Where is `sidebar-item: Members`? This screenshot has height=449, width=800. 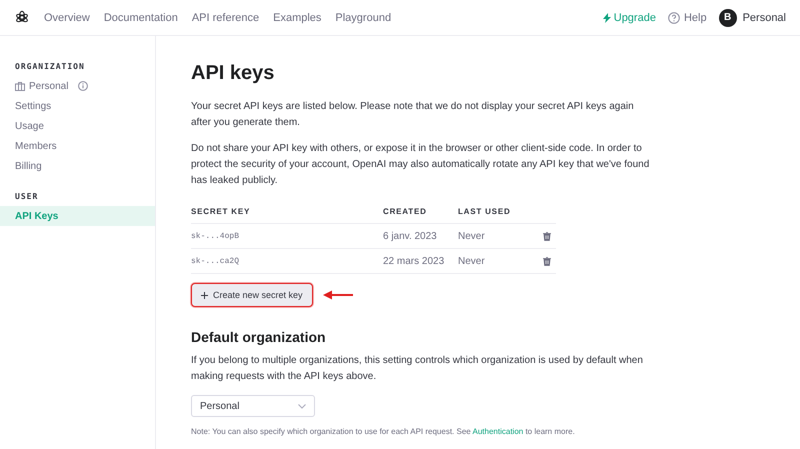 sidebar-item: Members is located at coordinates (77, 146).